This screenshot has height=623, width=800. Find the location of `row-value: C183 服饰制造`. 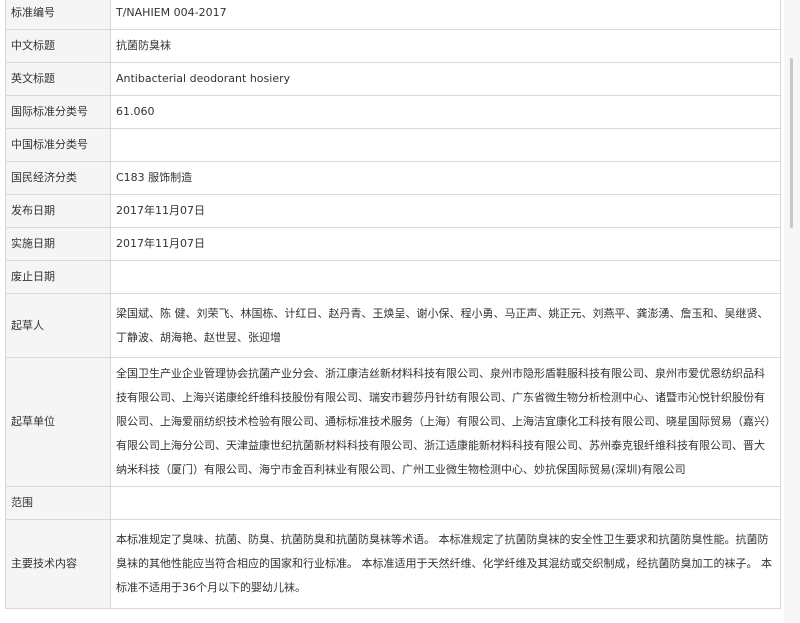

row-value: C183 服饰制造 is located at coordinates (445, 178).